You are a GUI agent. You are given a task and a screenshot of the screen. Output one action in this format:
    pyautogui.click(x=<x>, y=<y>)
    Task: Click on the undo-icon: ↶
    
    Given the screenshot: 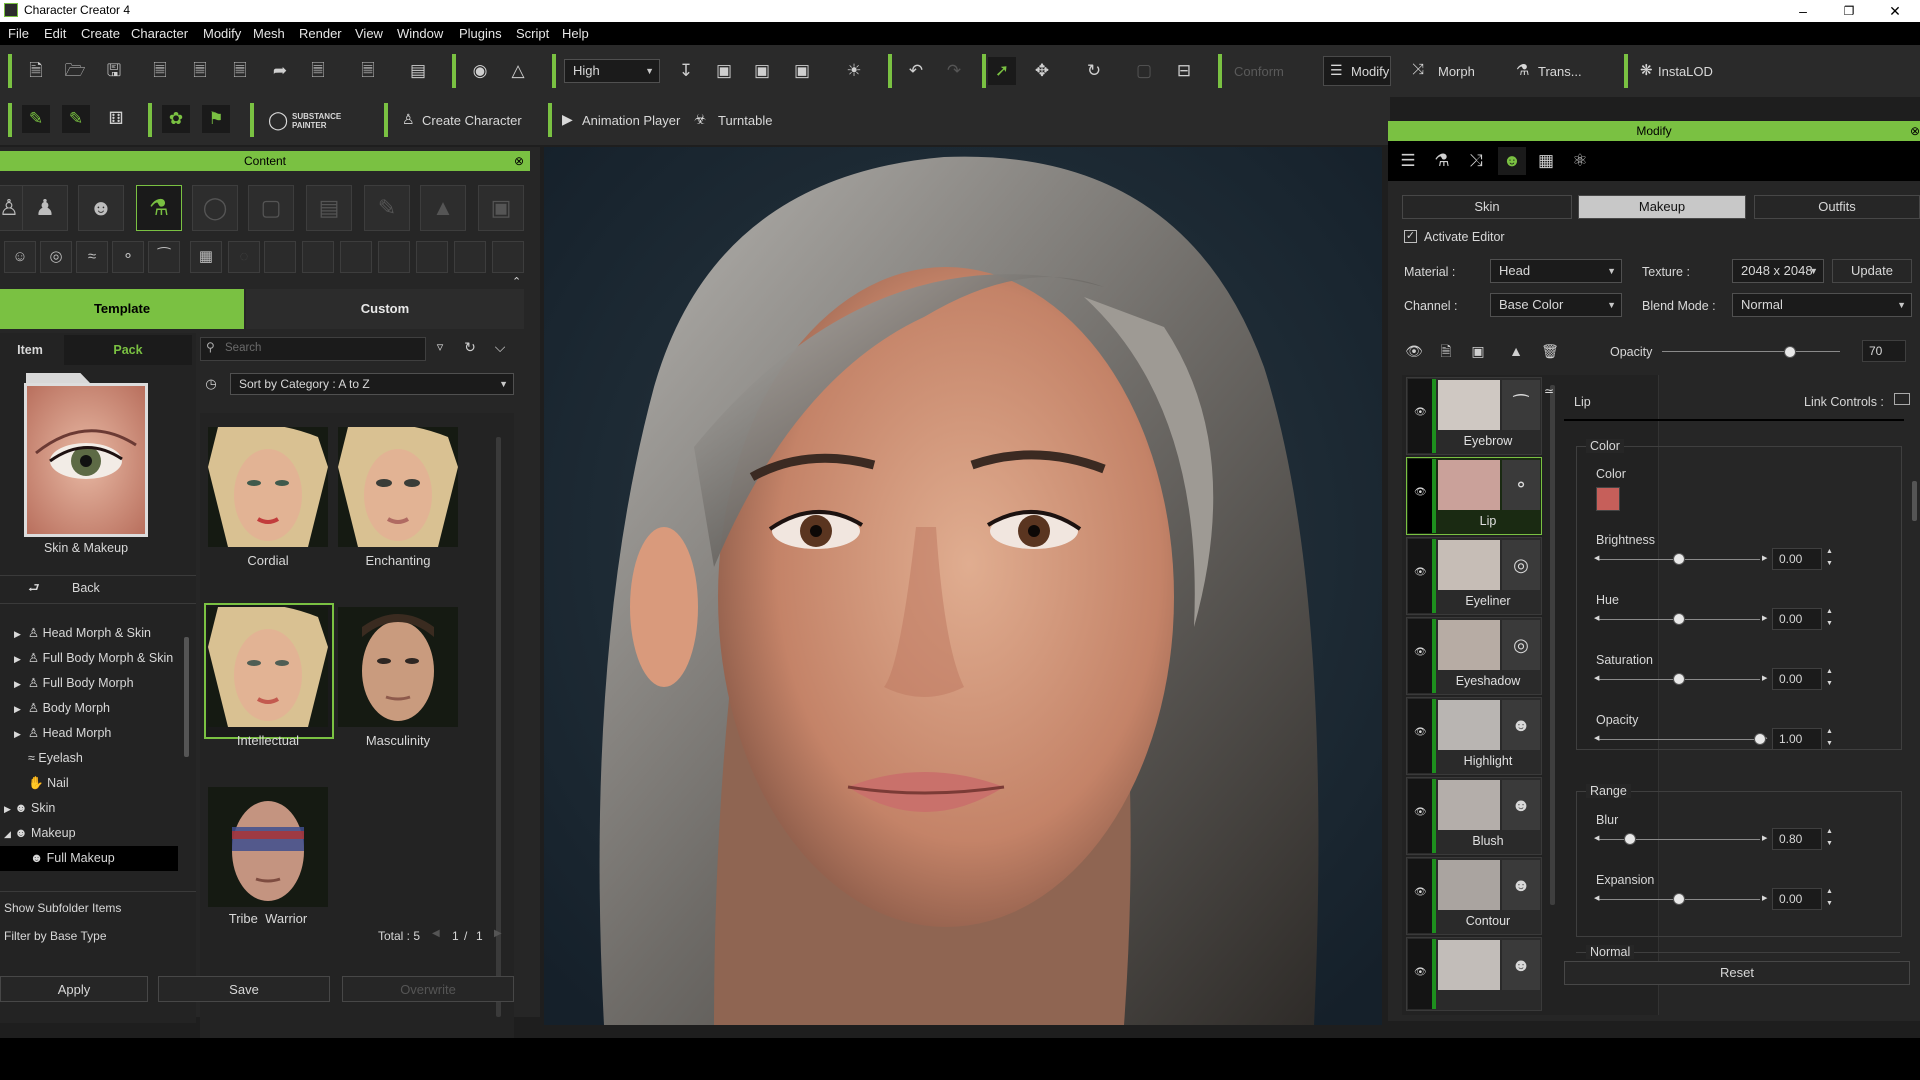 What is the action you would take?
    pyautogui.click(x=916, y=71)
    